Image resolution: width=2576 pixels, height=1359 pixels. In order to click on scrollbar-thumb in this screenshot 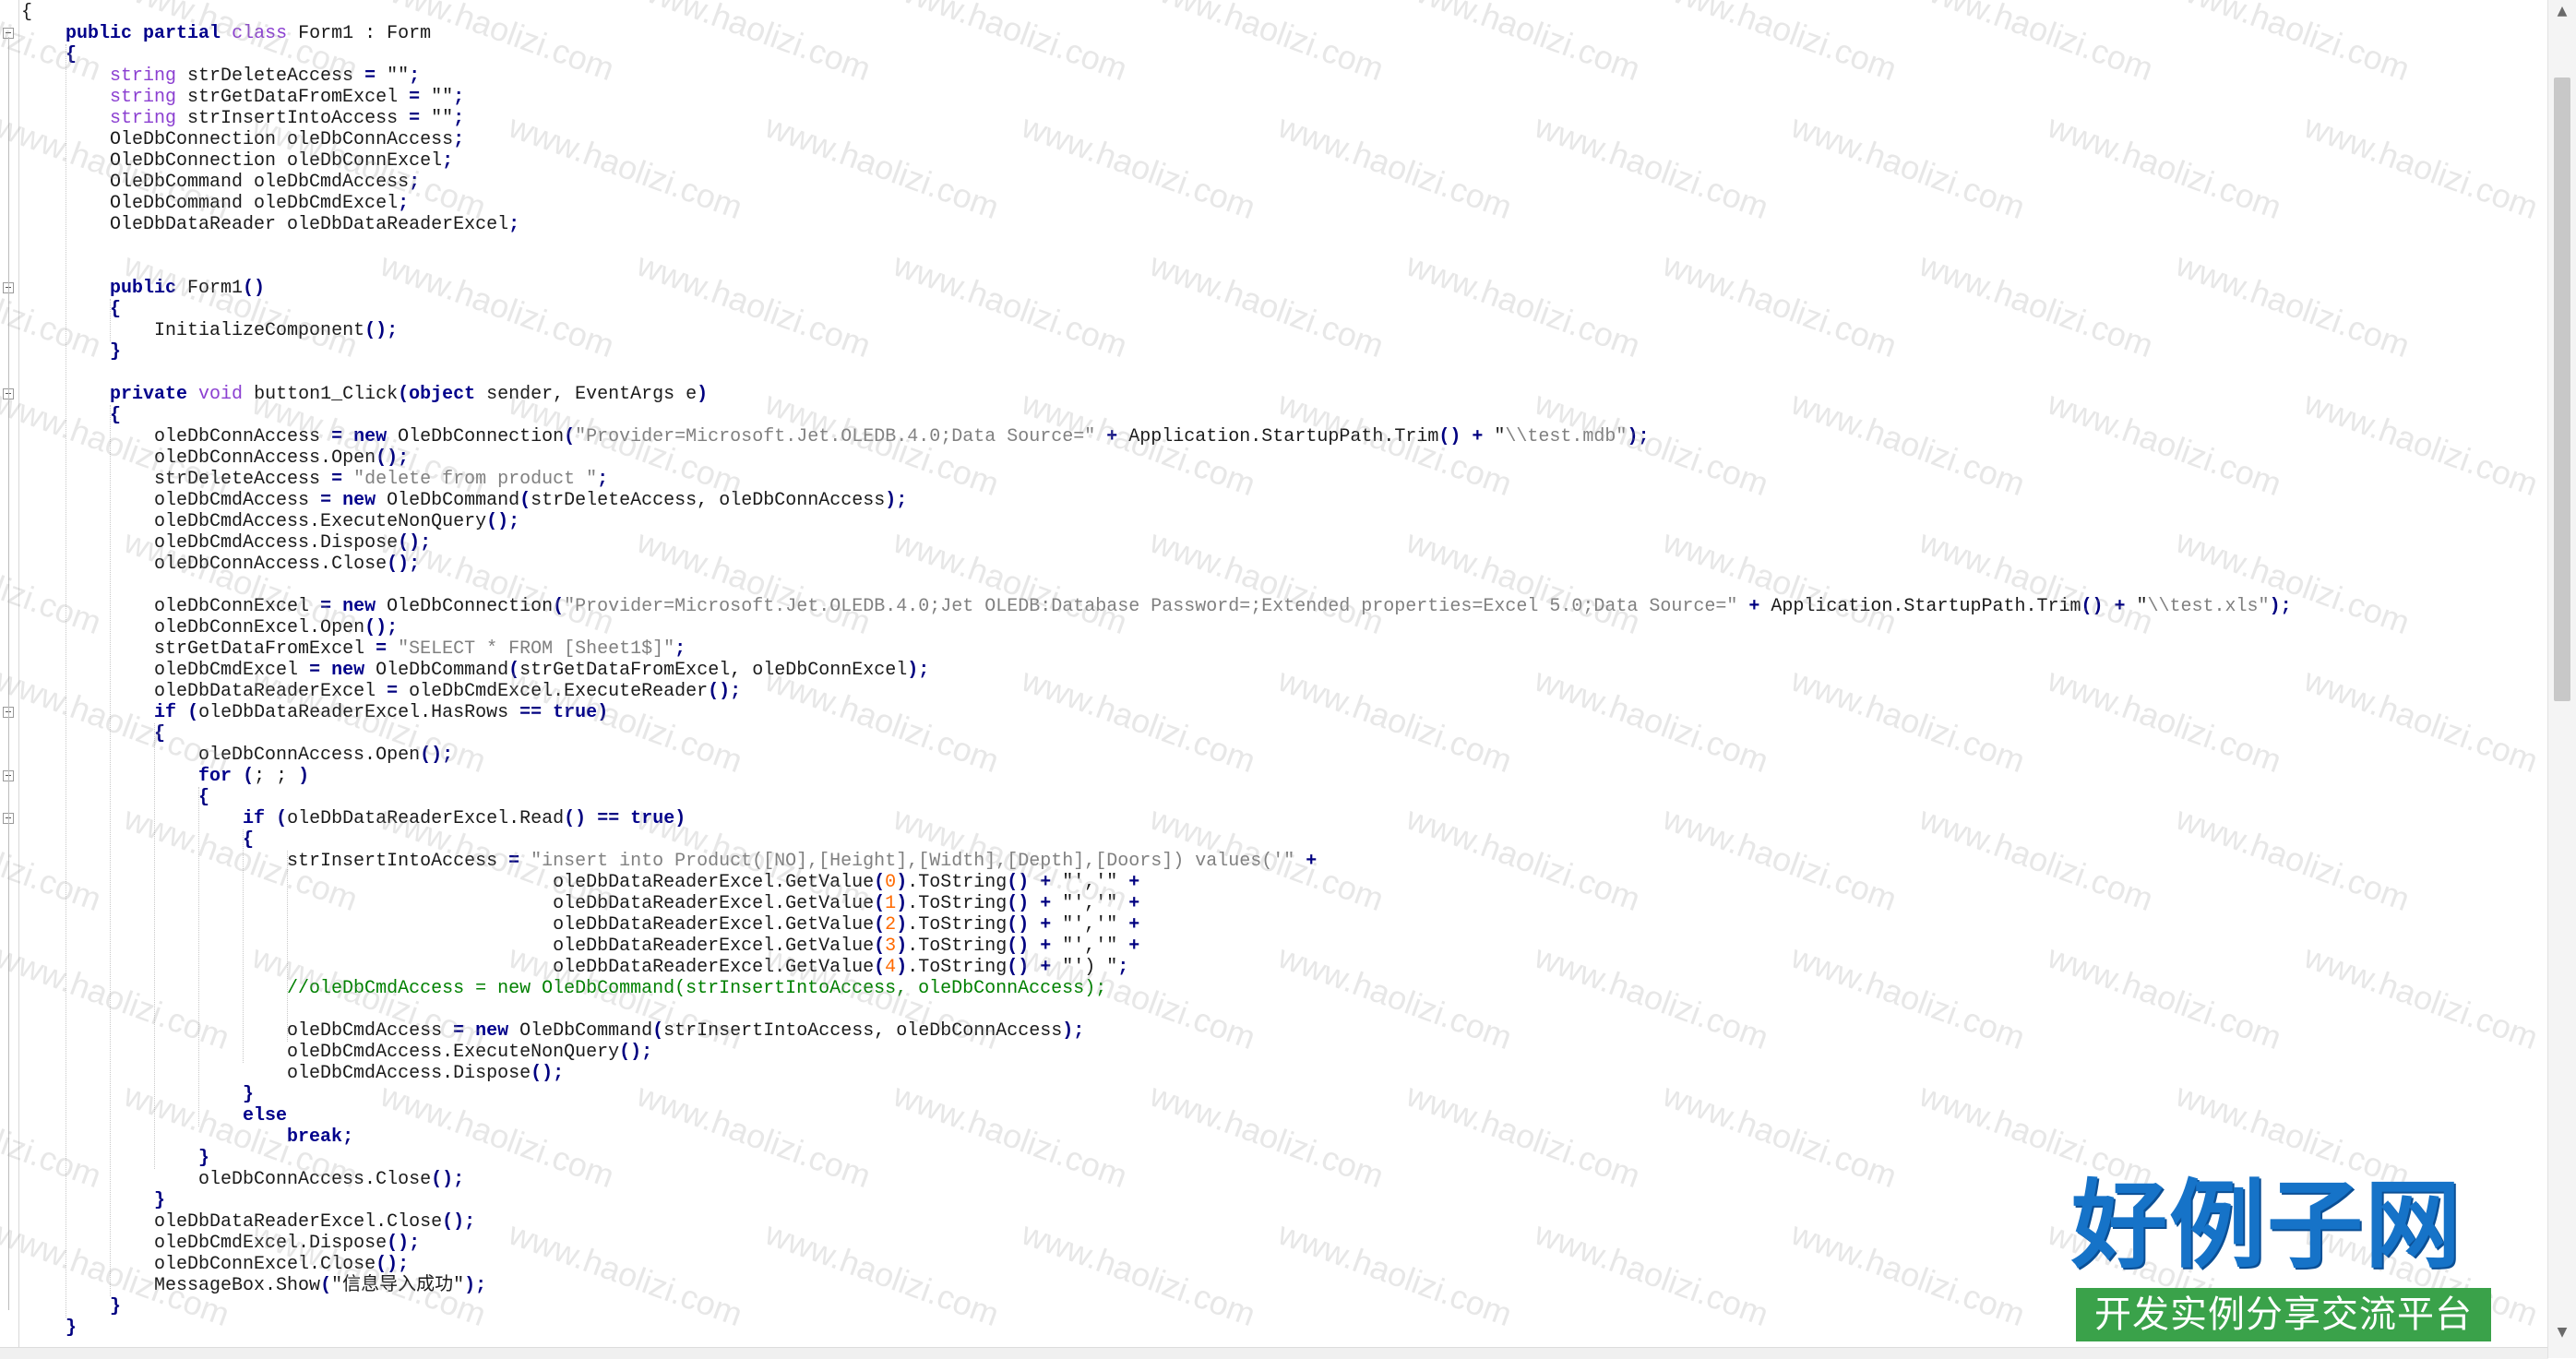, I will do `click(2562, 389)`.